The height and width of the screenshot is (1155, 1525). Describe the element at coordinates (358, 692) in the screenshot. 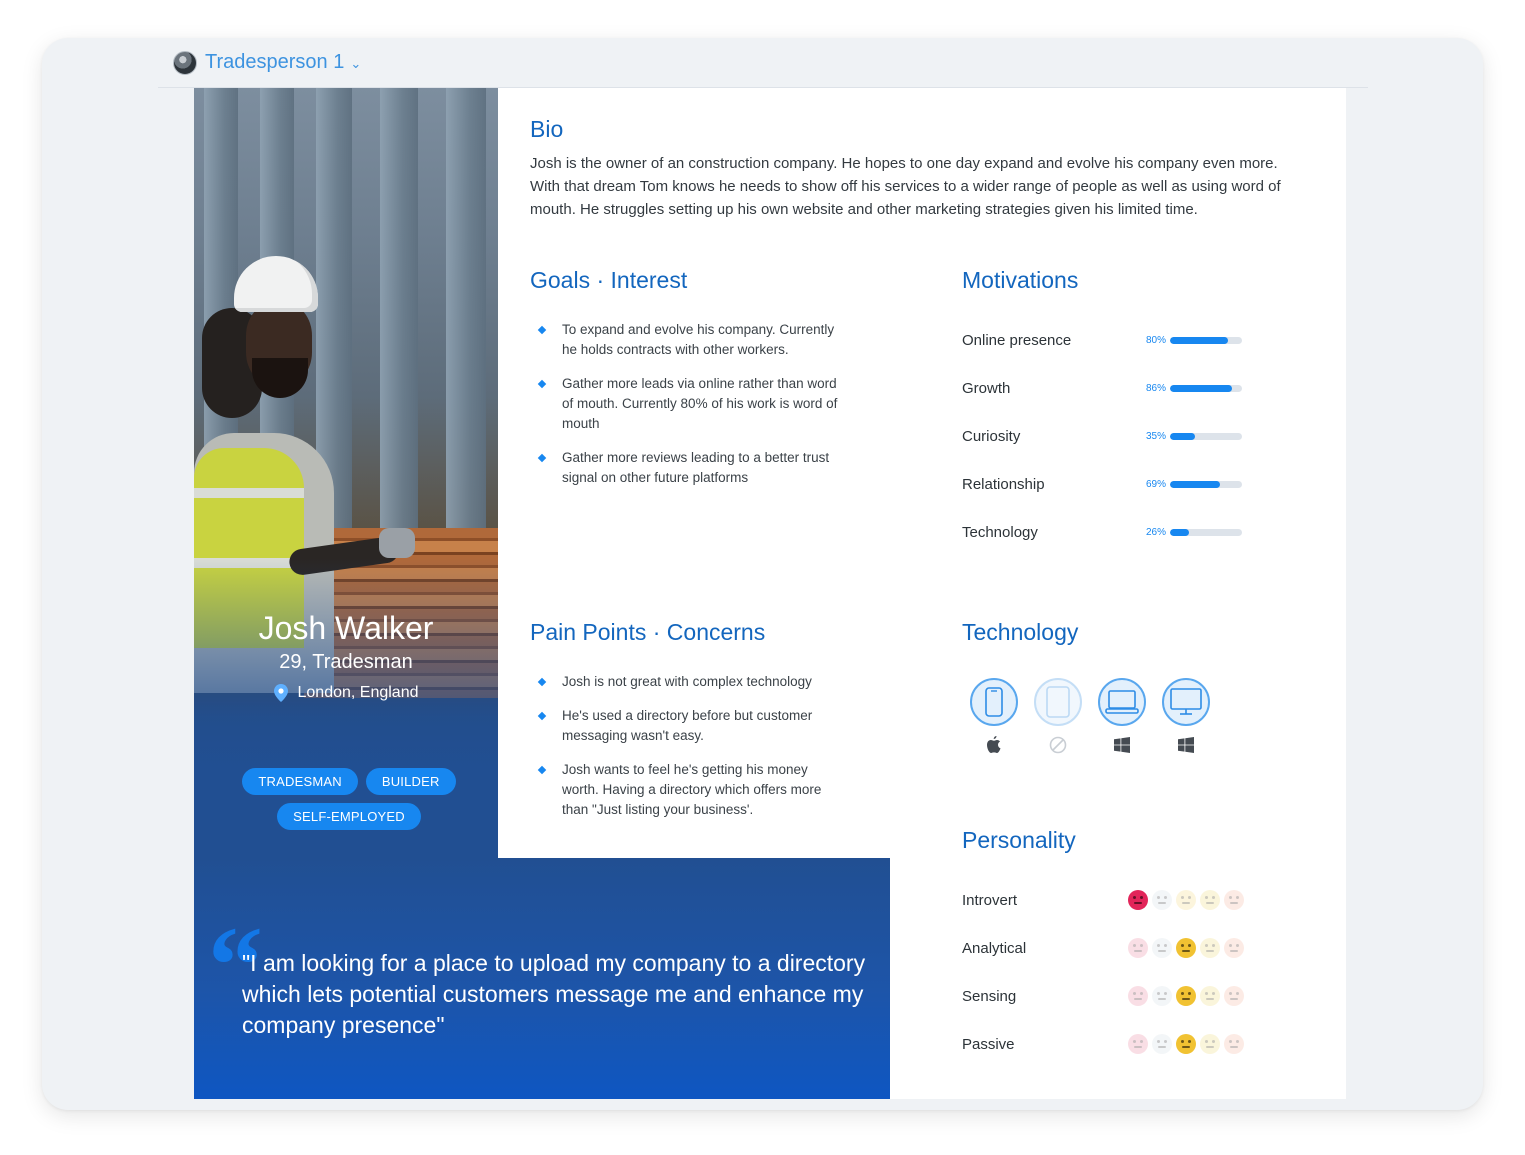

I see `location-text: London, England` at that location.